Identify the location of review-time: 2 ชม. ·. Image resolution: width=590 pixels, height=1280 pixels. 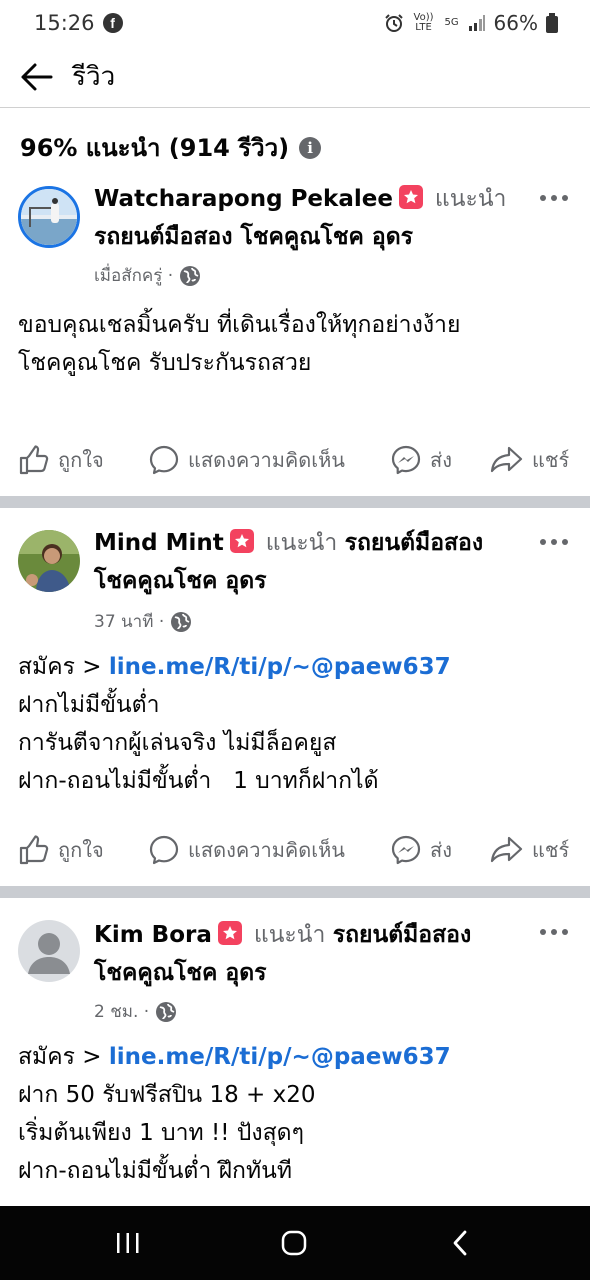
(121, 1011).